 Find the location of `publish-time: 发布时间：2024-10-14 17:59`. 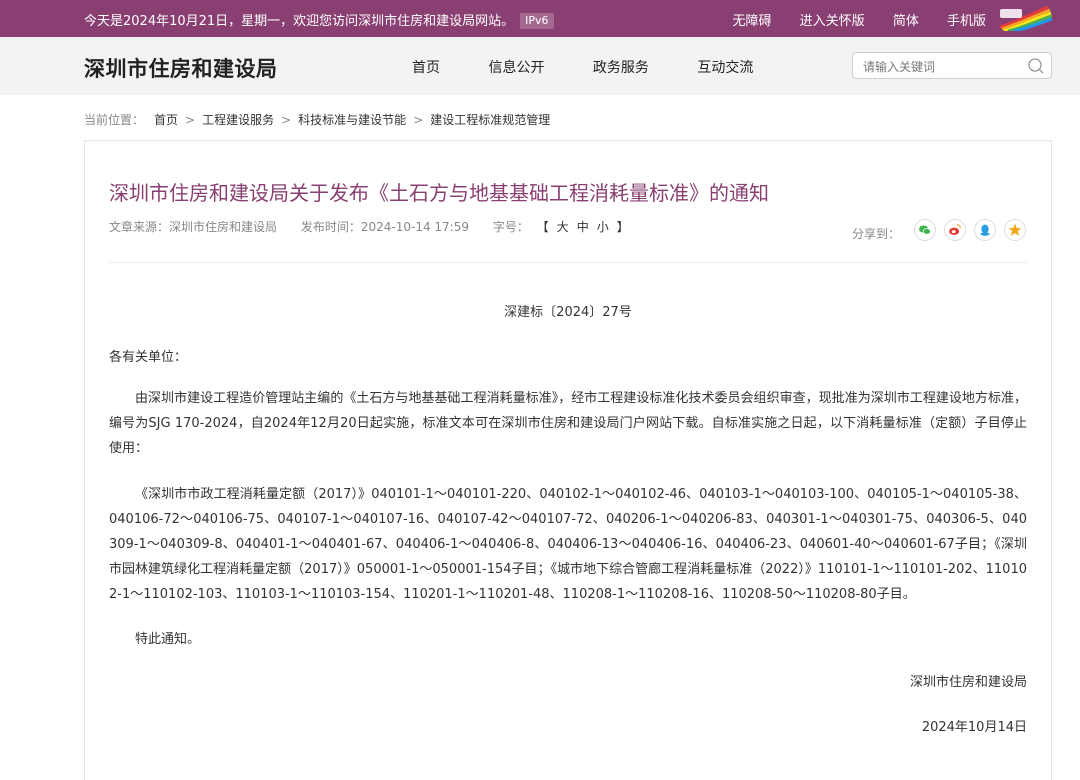

publish-time: 发布时间：2024-10-14 17:59 is located at coordinates (384, 227).